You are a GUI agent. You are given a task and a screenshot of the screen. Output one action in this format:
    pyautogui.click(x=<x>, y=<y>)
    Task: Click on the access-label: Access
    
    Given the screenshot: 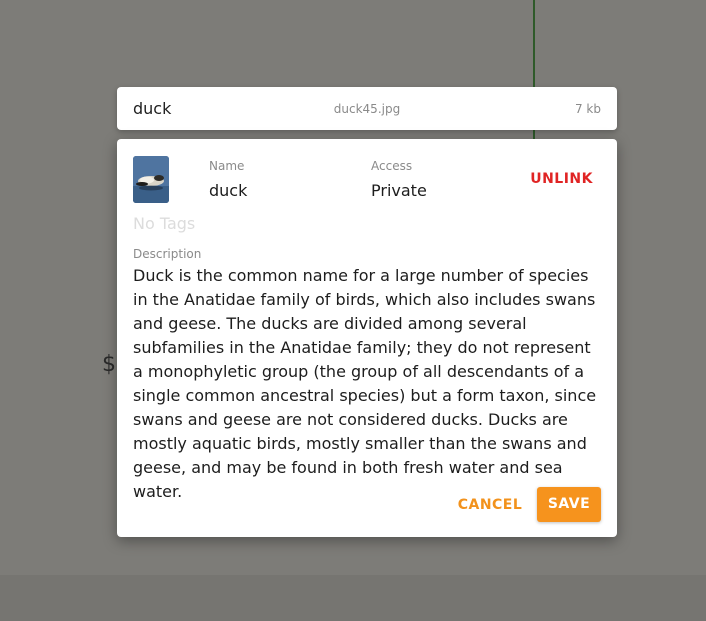 What is the action you would take?
    pyautogui.click(x=392, y=166)
    